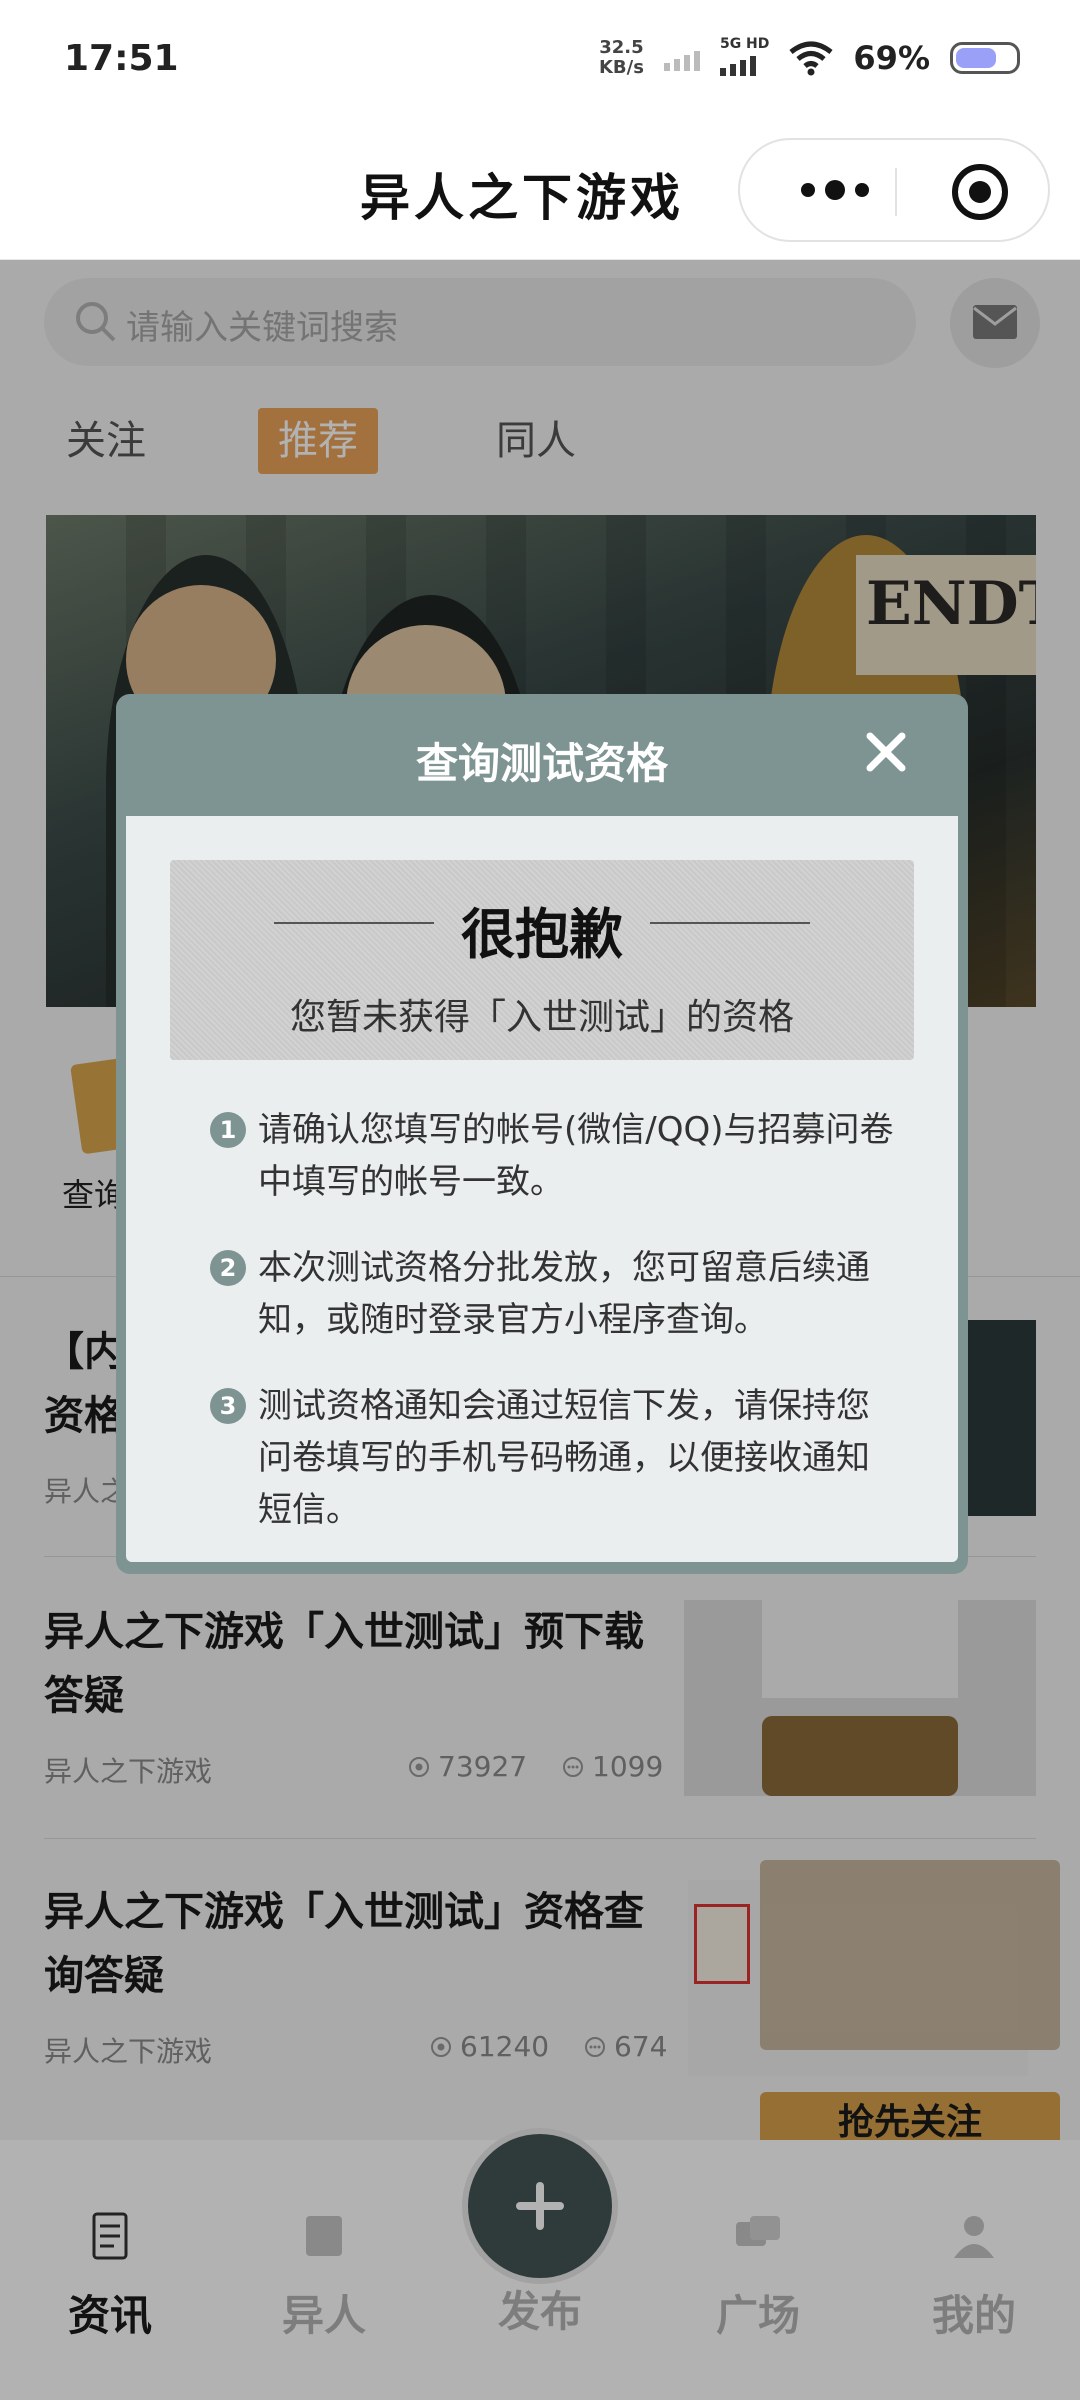 This screenshot has height=2400, width=1080. I want to click on signal-icon-sim1, so click(681, 58).